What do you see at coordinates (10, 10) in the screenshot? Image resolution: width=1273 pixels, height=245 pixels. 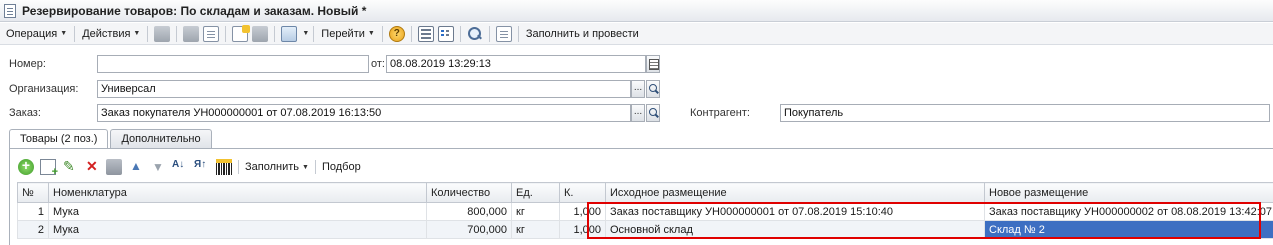 I see `document-icon` at bounding box center [10, 10].